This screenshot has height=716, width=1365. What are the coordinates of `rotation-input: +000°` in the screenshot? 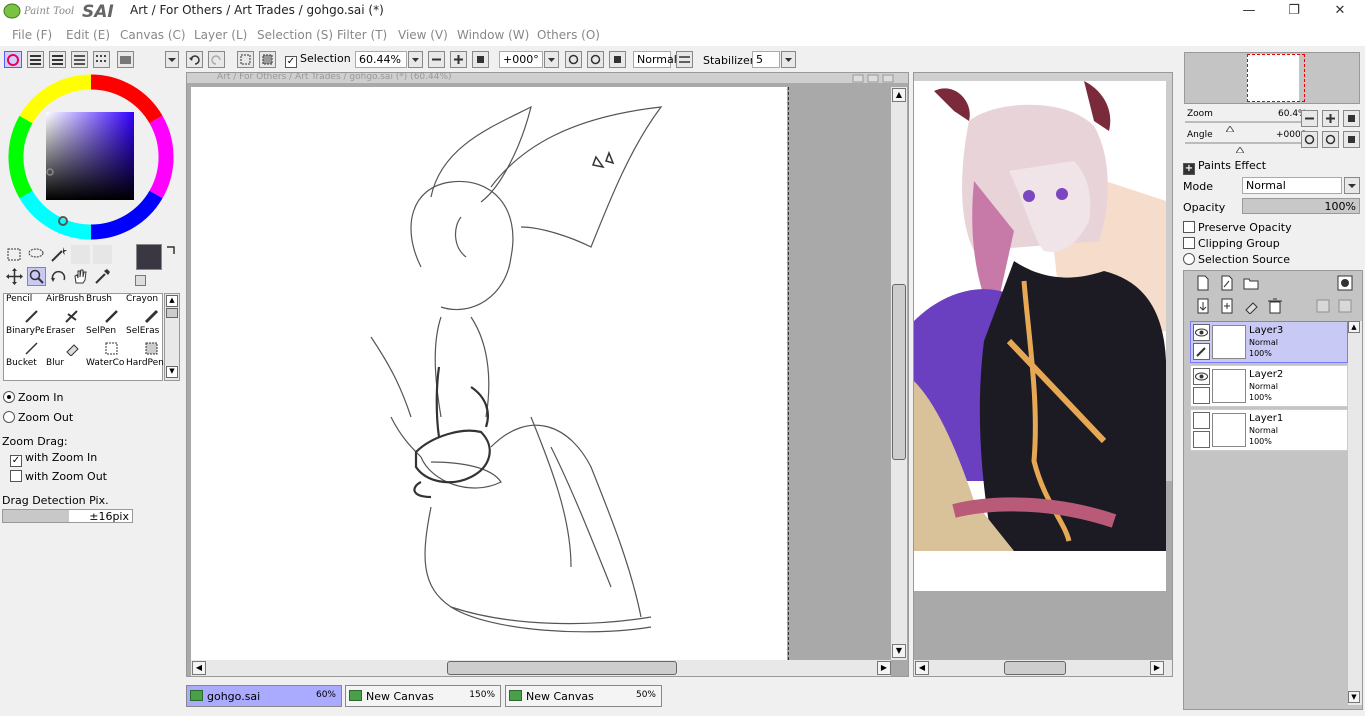 It's located at (521, 59).